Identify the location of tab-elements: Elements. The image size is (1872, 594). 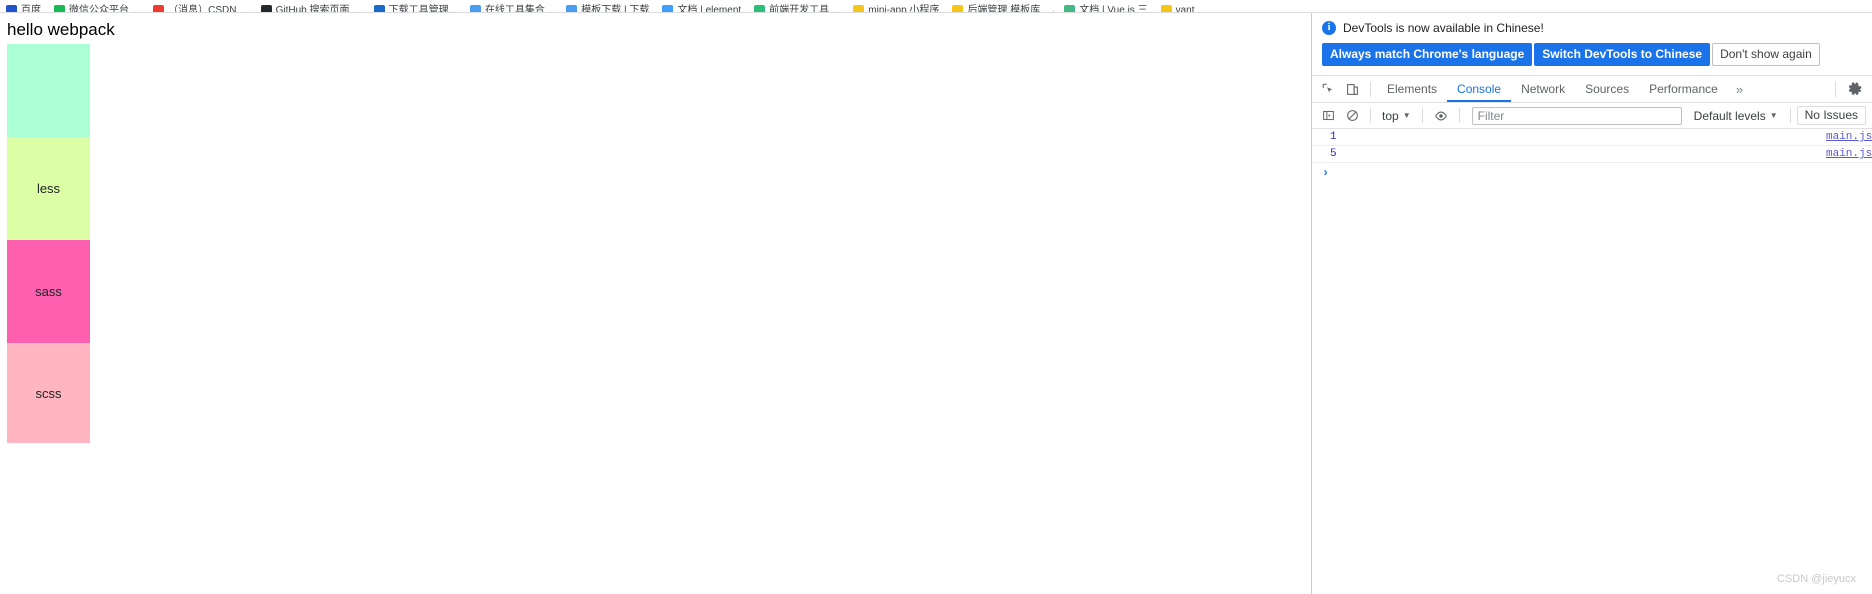
(1412, 89).